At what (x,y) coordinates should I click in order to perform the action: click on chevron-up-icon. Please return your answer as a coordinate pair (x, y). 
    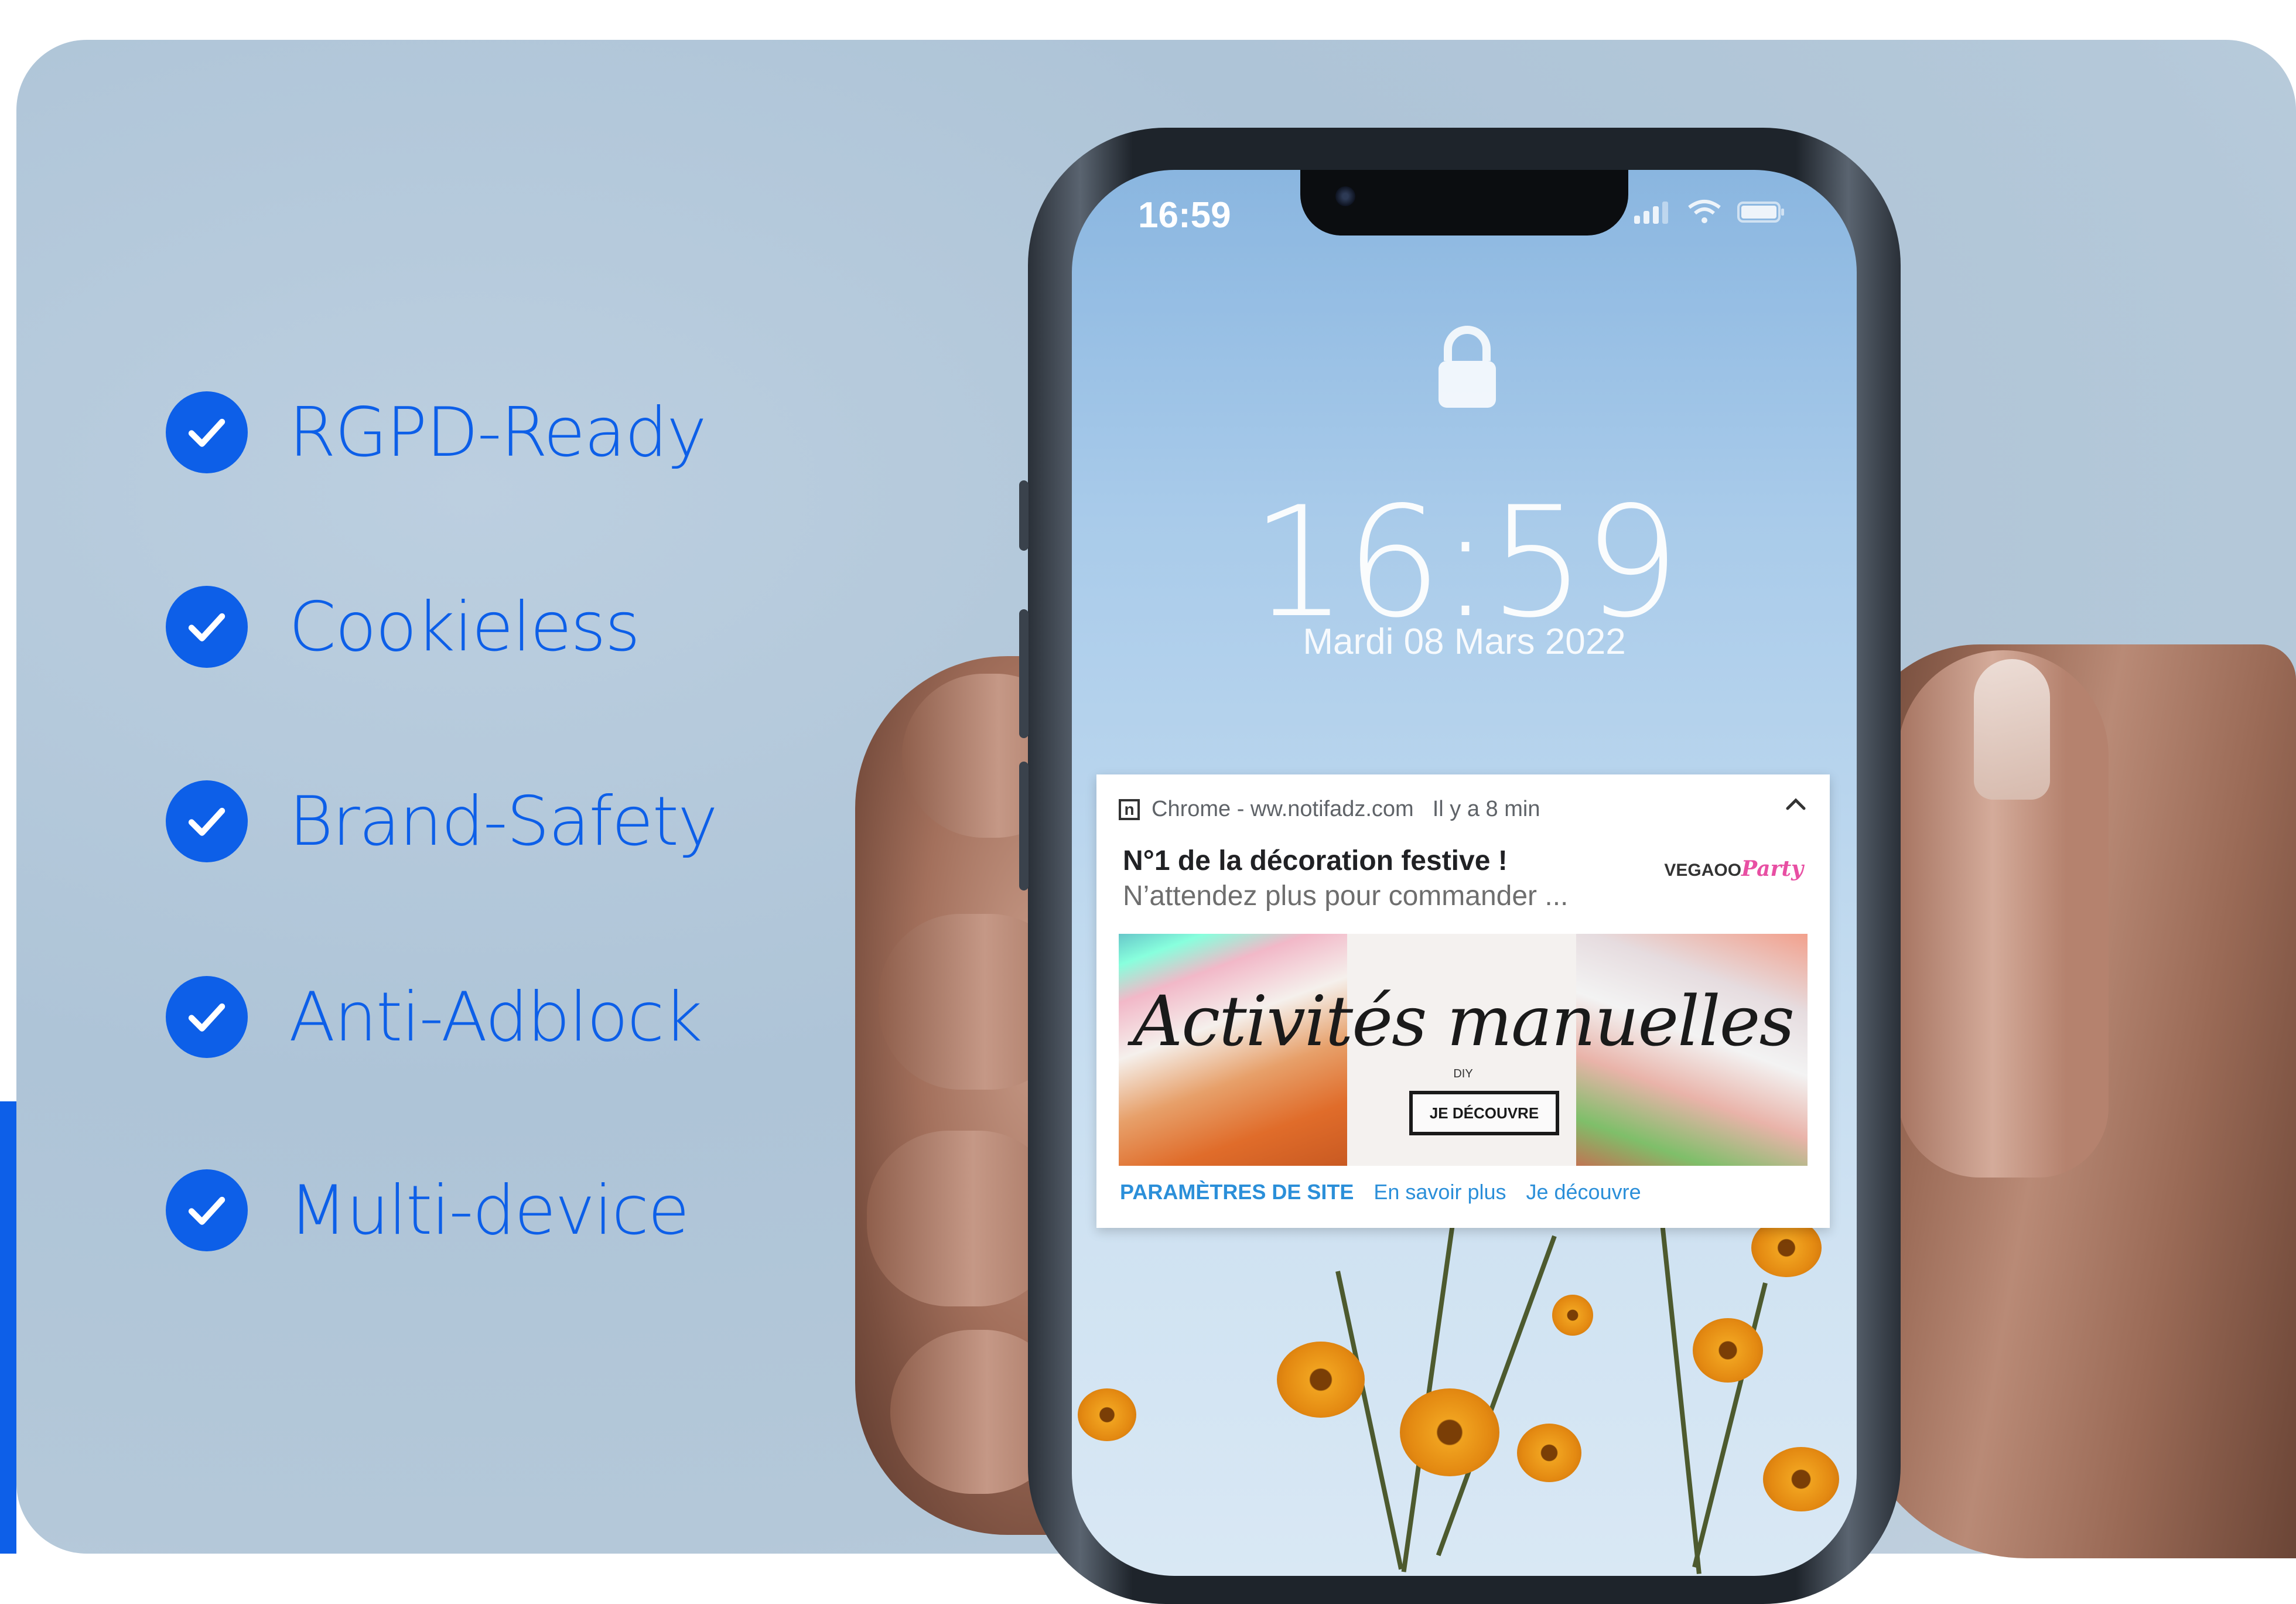
    Looking at the image, I should click on (1796, 806).